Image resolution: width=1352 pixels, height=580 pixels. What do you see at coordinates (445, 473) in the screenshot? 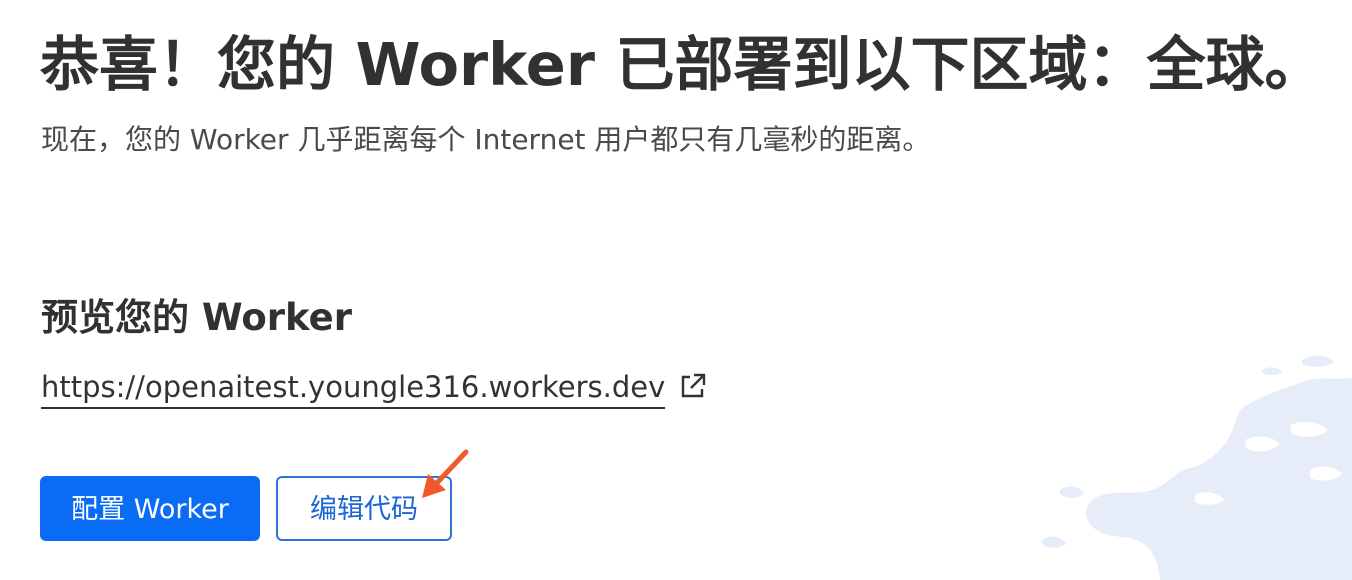
I see `annotation-arrow` at bounding box center [445, 473].